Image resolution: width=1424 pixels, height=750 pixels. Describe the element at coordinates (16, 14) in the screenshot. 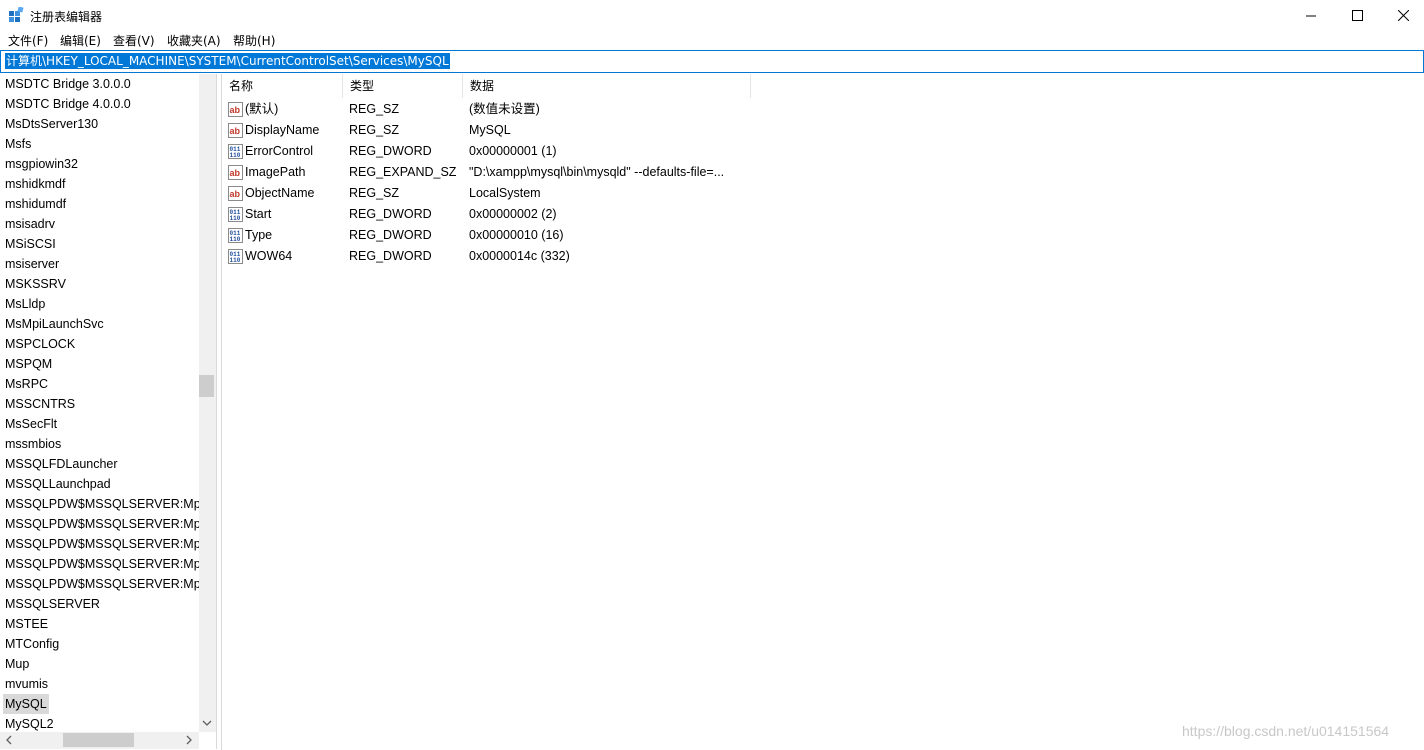

I see `regedit-app-icon` at that location.